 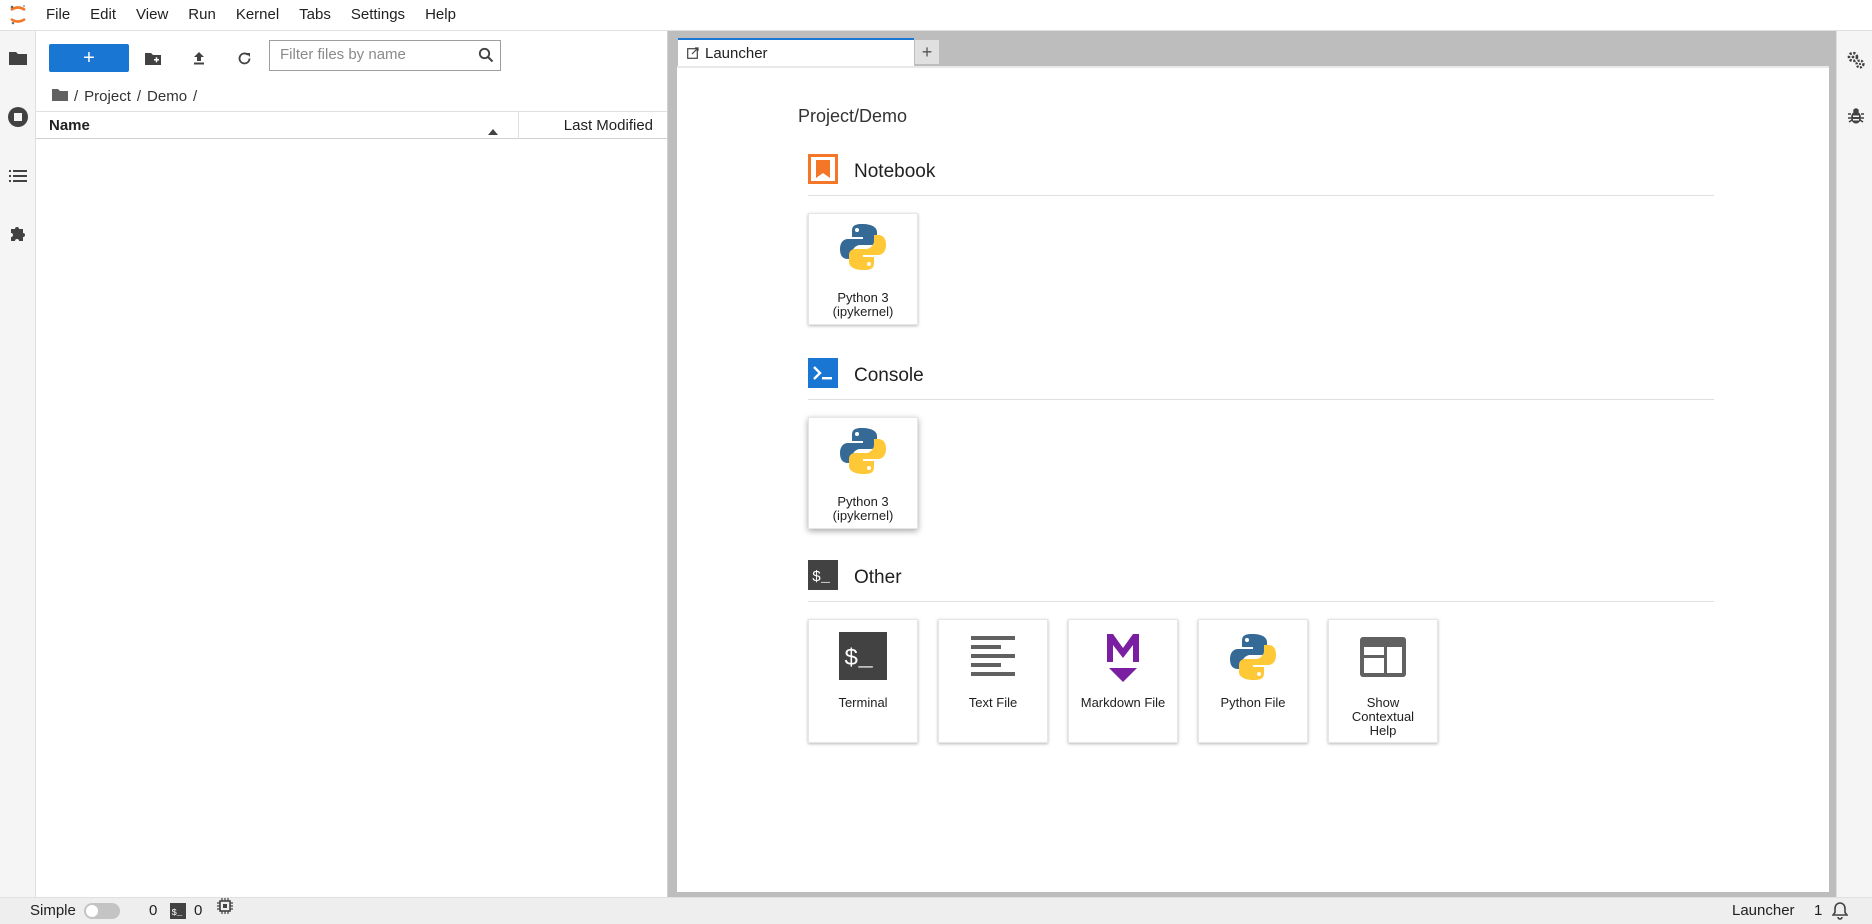 I want to click on menu-help: Help, so click(x=440, y=15).